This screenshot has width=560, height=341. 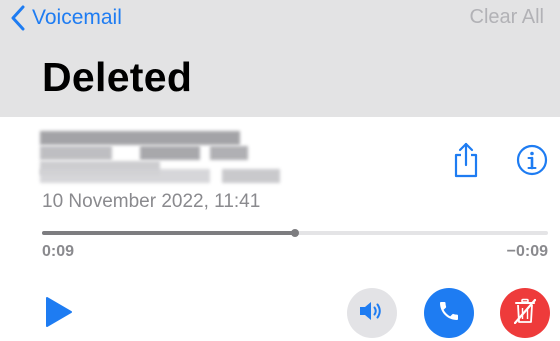 I want to click on delete-button, so click(x=525, y=313).